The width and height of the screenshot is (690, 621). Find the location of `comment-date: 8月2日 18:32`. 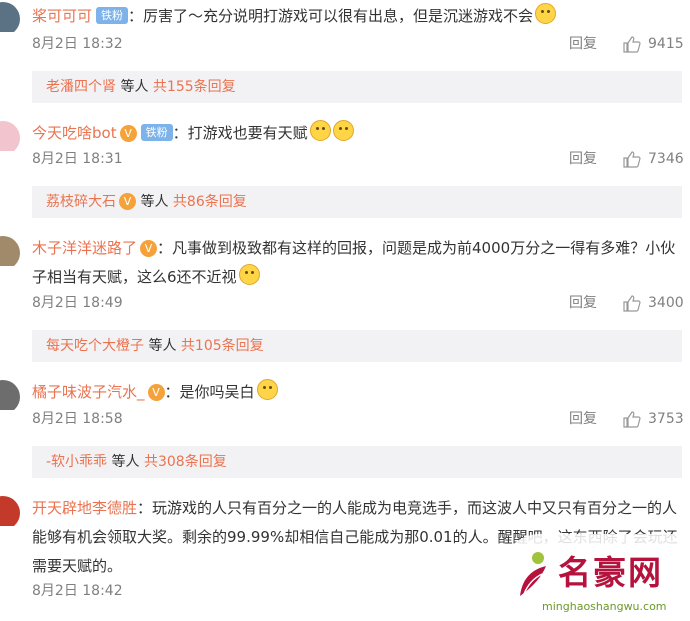

comment-date: 8月2日 18:32 is located at coordinates (77, 44).